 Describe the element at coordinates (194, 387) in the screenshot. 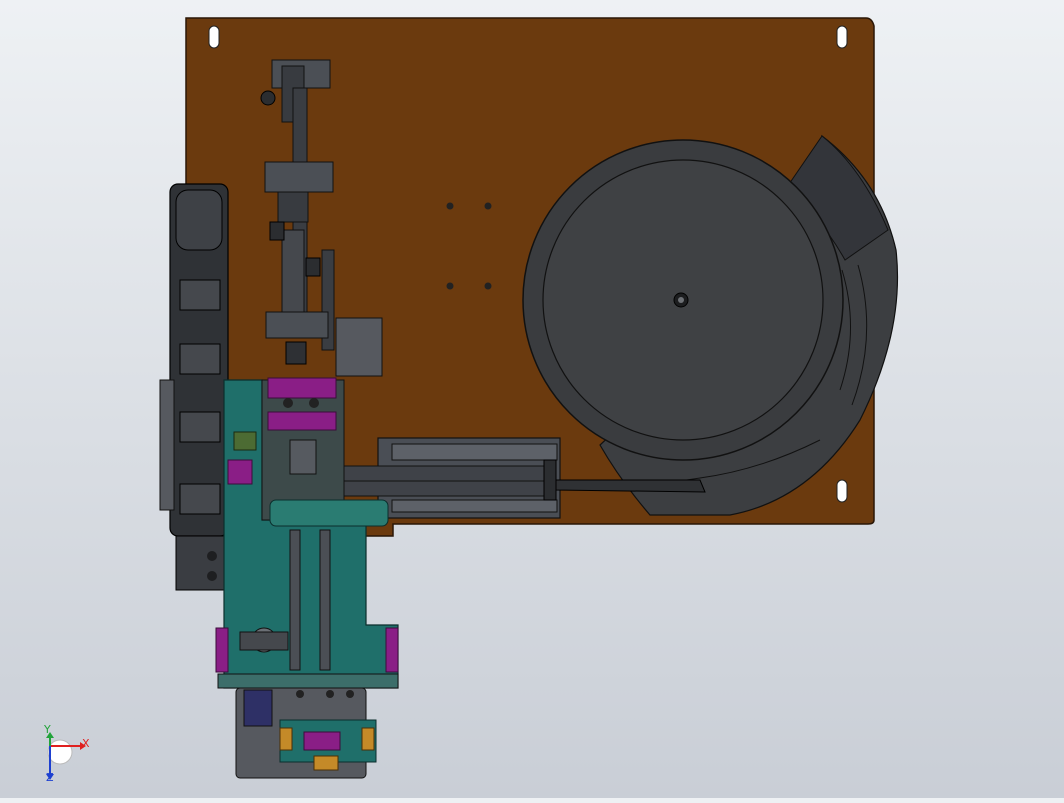

I see `conveyor-belt-module` at that location.